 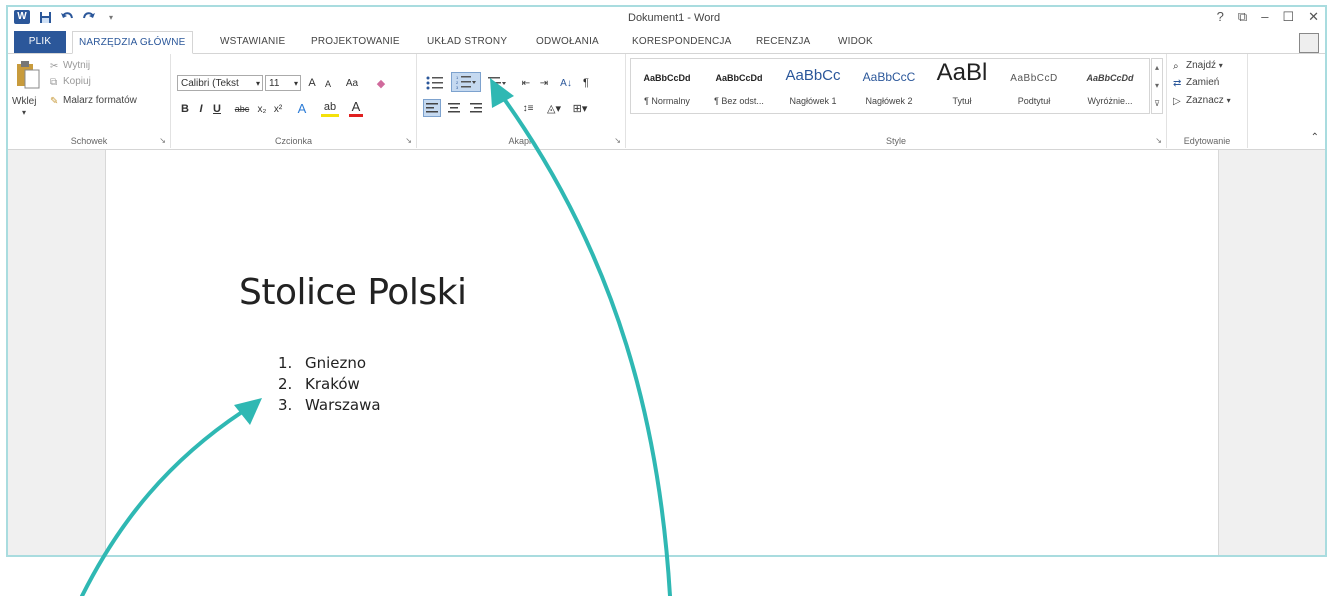 I want to click on shrink-font-button: A, so click(x=328, y=84).